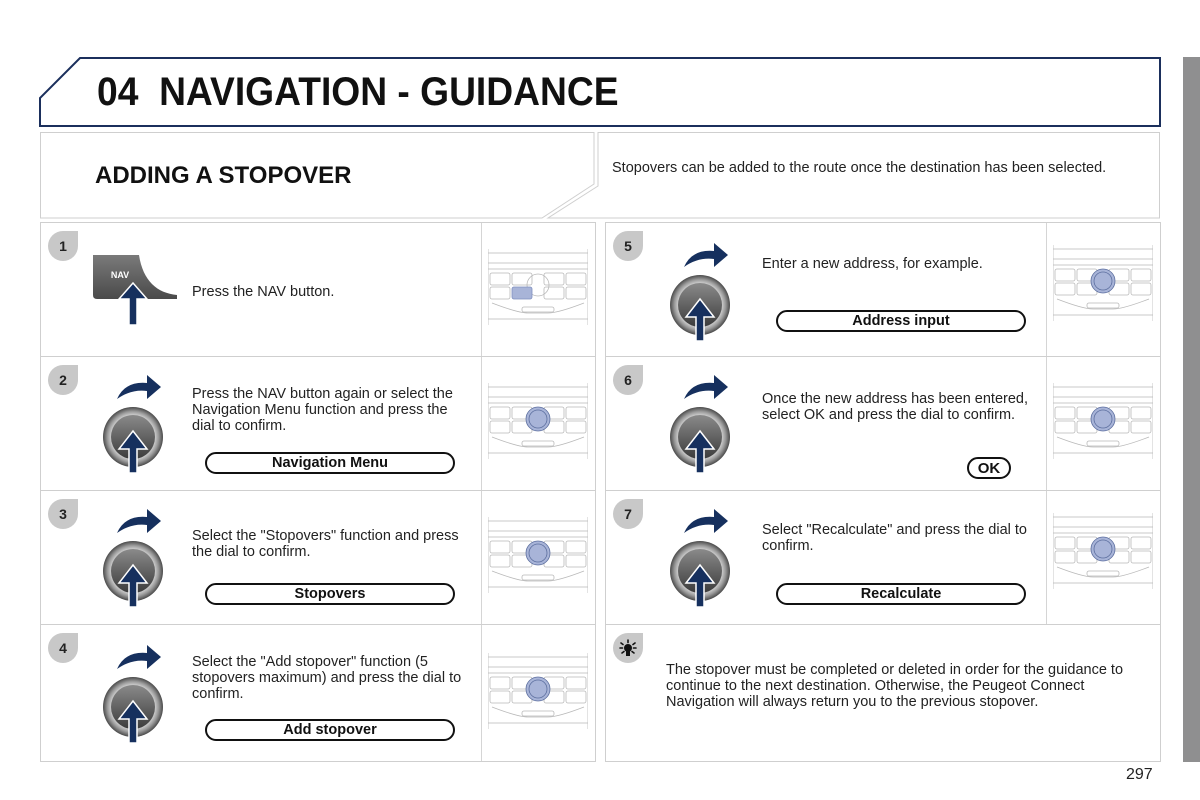  I want to click on nav-label: NAV, so click(120, 275).